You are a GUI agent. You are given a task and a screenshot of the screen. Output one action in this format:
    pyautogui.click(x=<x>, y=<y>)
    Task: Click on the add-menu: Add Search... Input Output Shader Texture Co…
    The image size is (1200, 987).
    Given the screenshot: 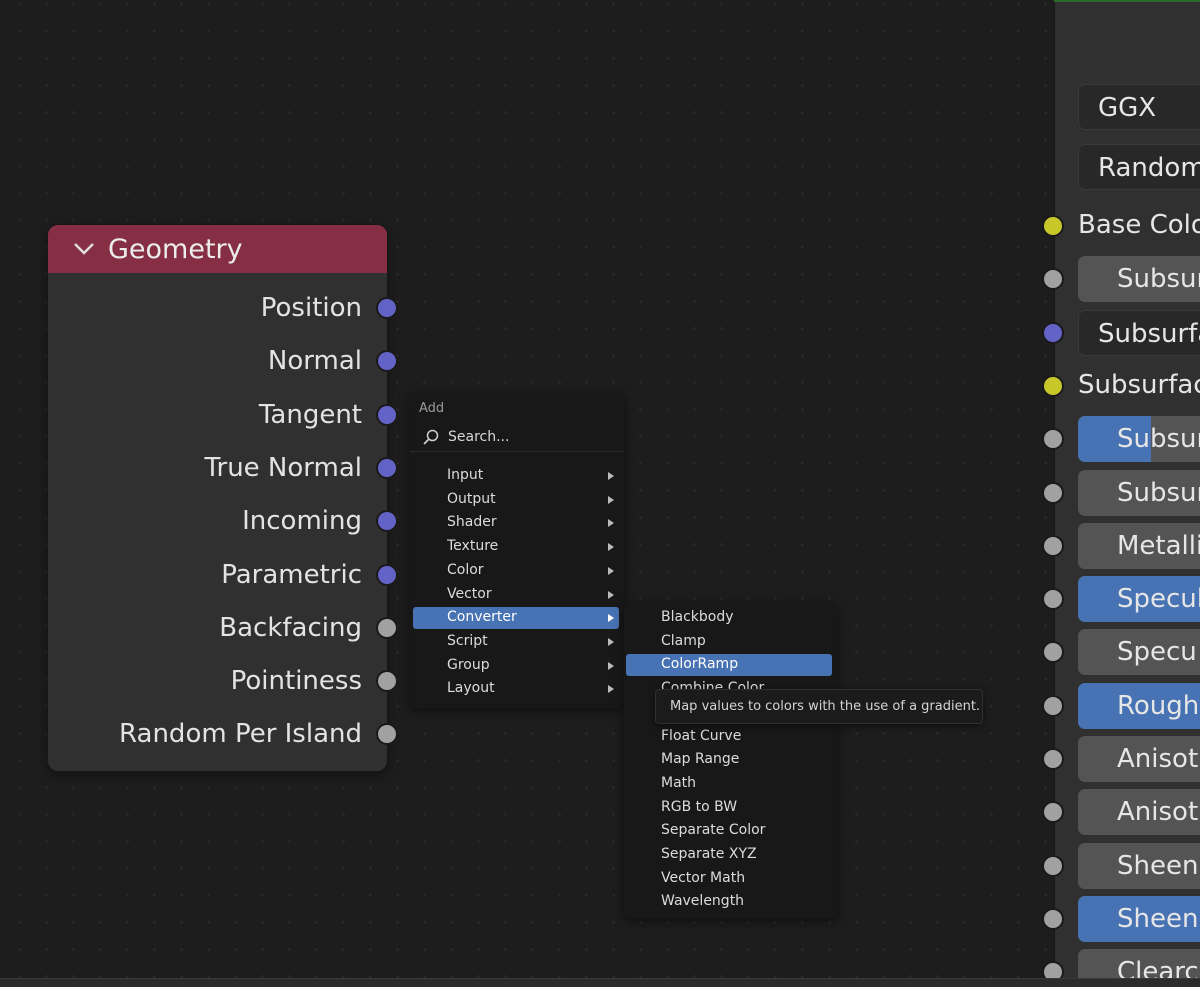 What is the action you would take?
    pyautogui.click(x=517, y=550)
    